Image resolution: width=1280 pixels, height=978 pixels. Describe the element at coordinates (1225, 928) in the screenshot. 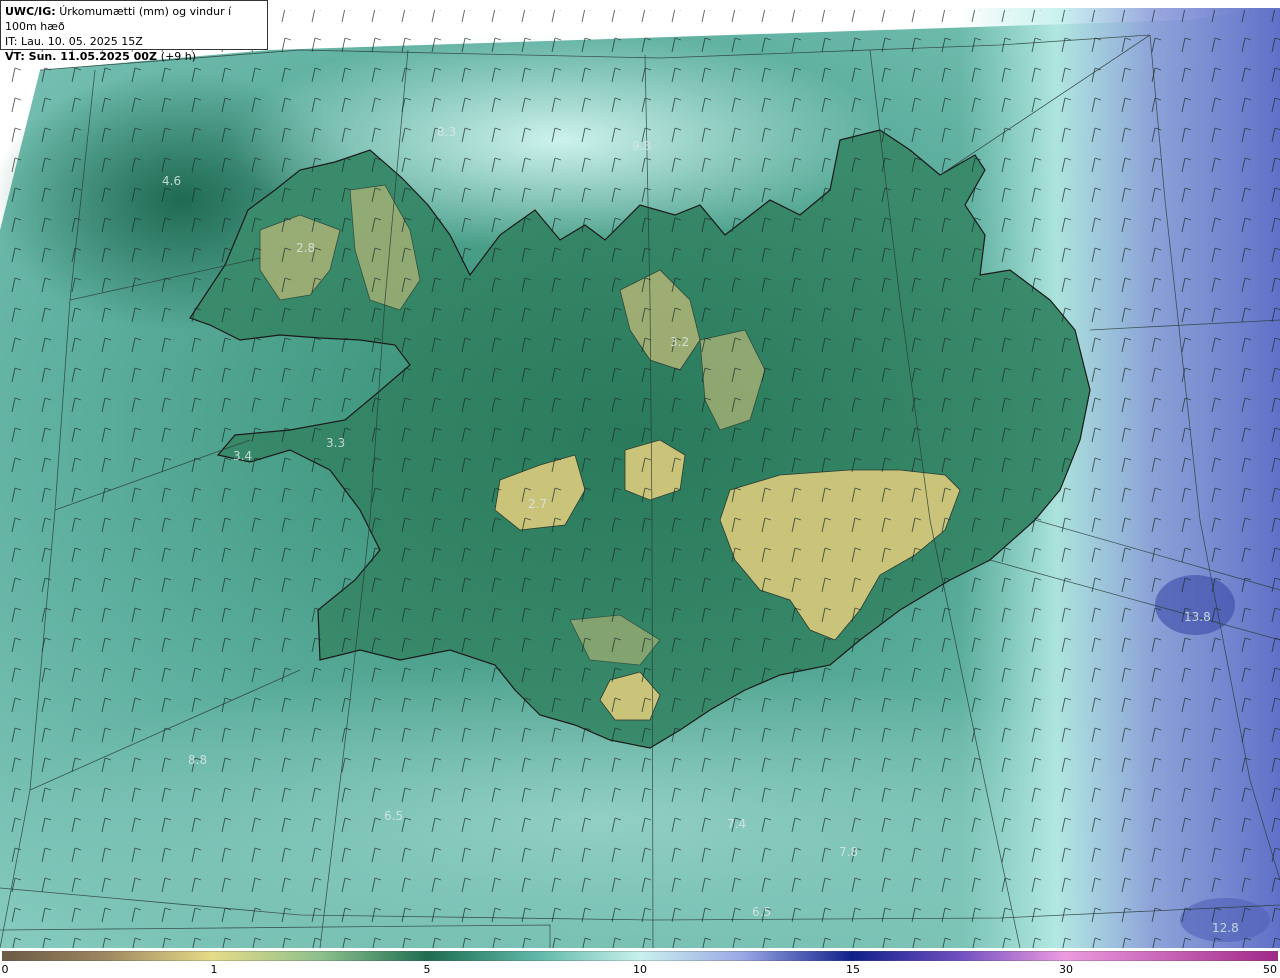

I see `point-label: 12.8` at that location.